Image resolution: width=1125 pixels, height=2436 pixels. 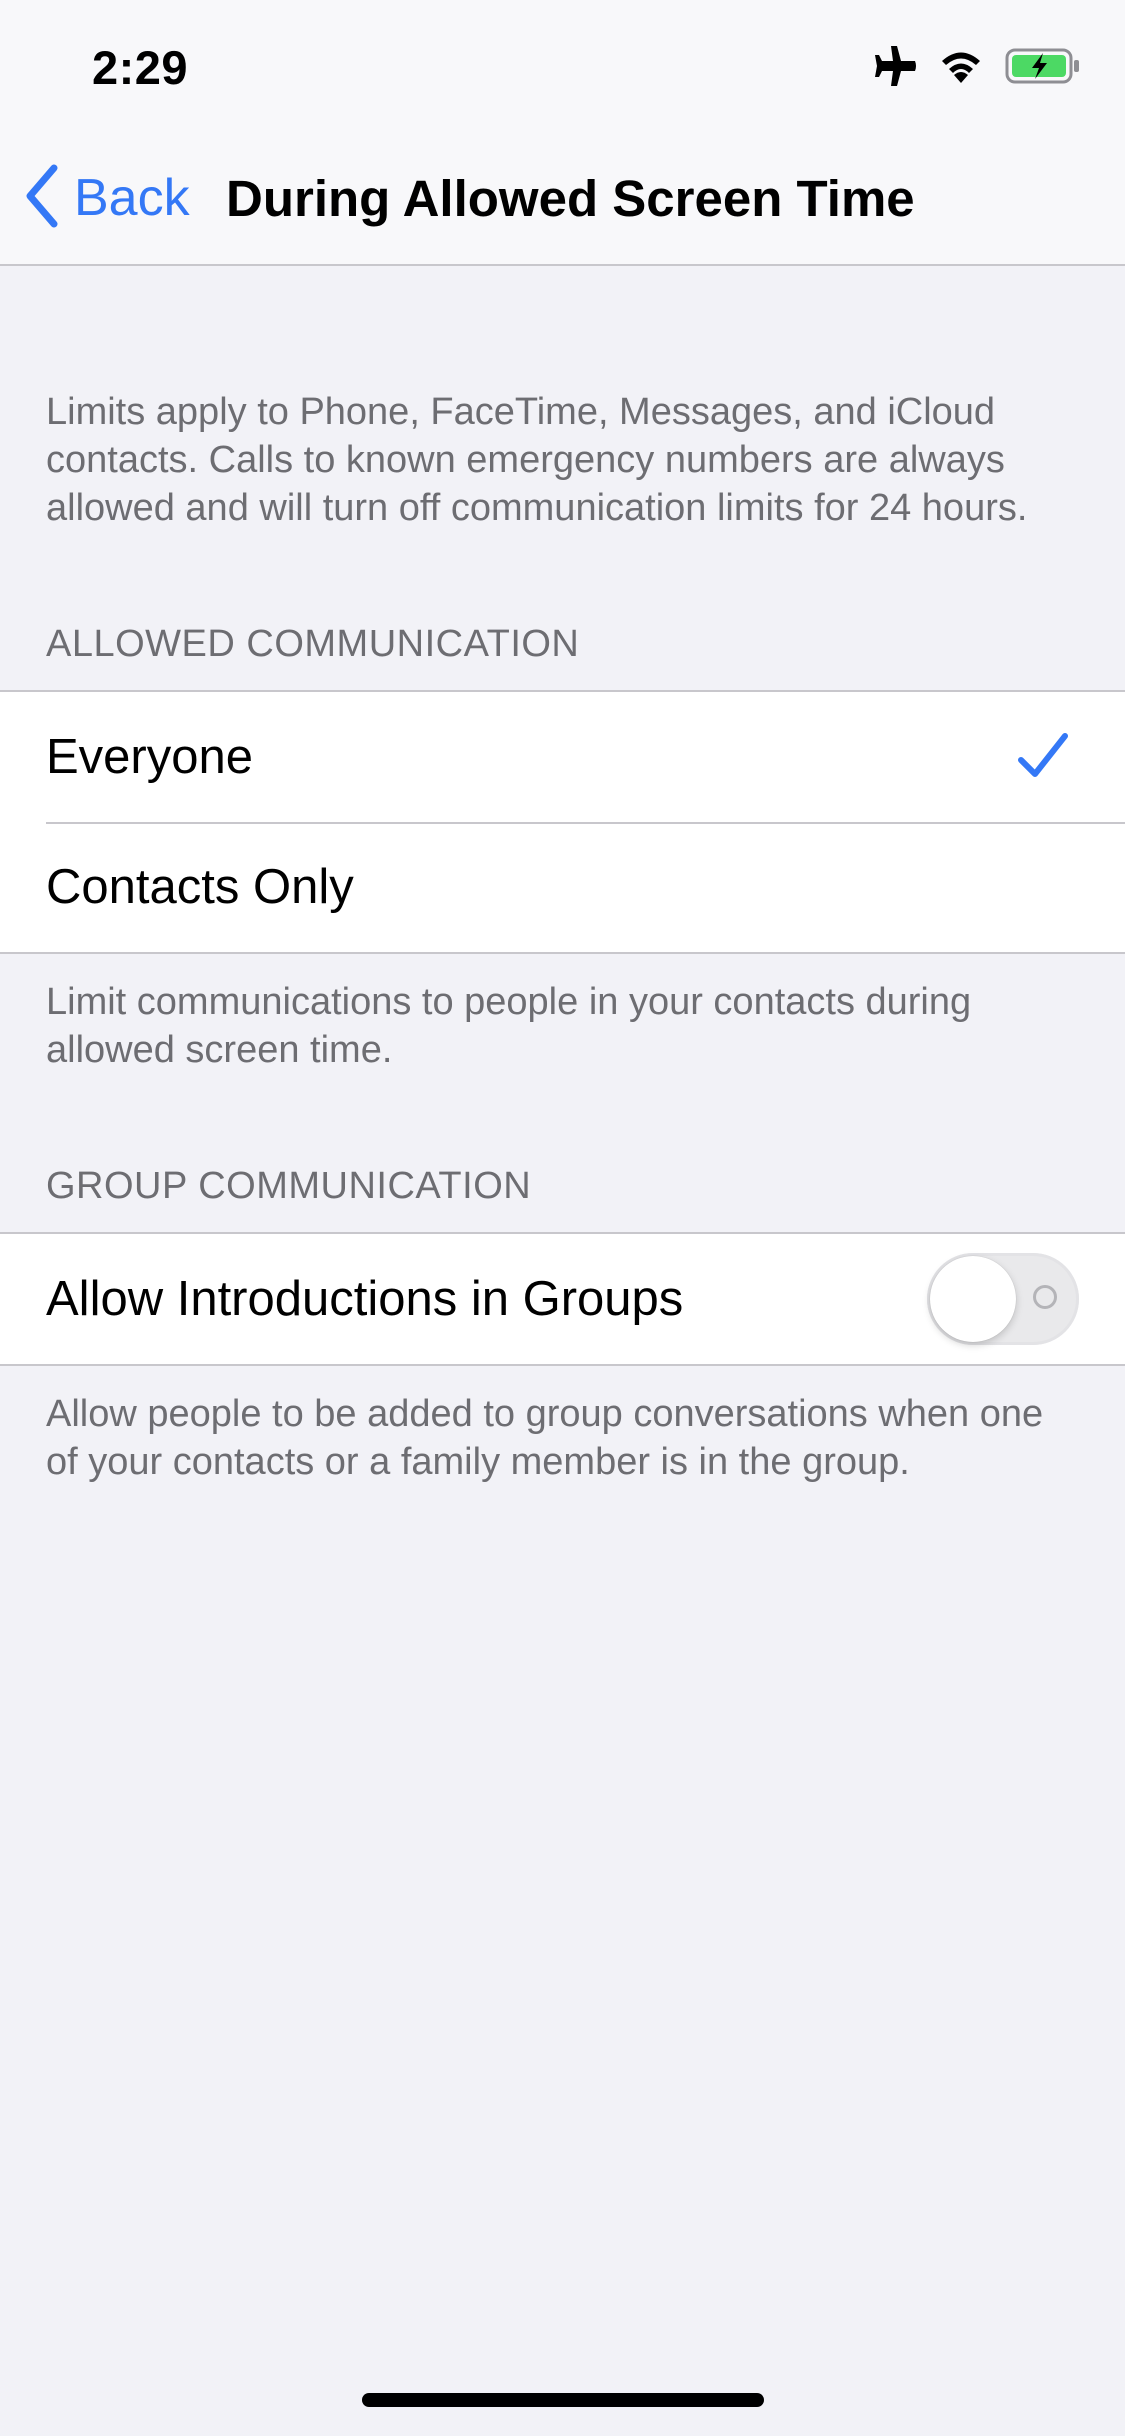 I want to click on navigation-bar: Back During Allowed Screen Time, so click(x=562, y=199).